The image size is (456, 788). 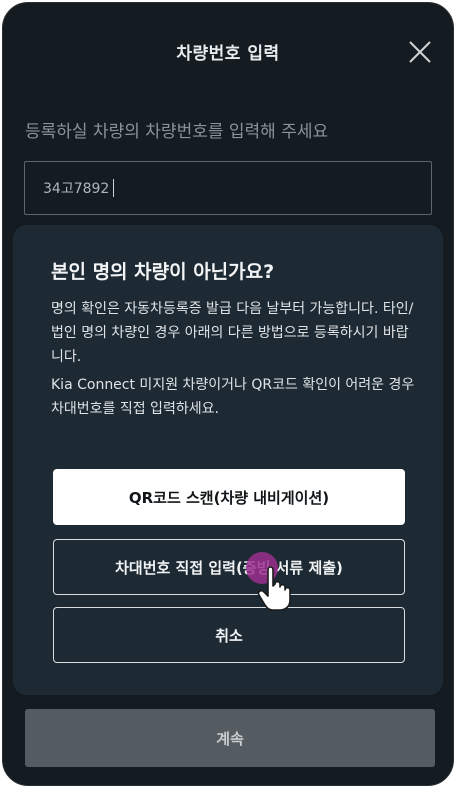 What do you see at coordinates (177, 132) in the screenshot?
I see `instruction-text: 등록하실 차량의 차량번호를 입력해 주세요` at bounding box center [177, 132].